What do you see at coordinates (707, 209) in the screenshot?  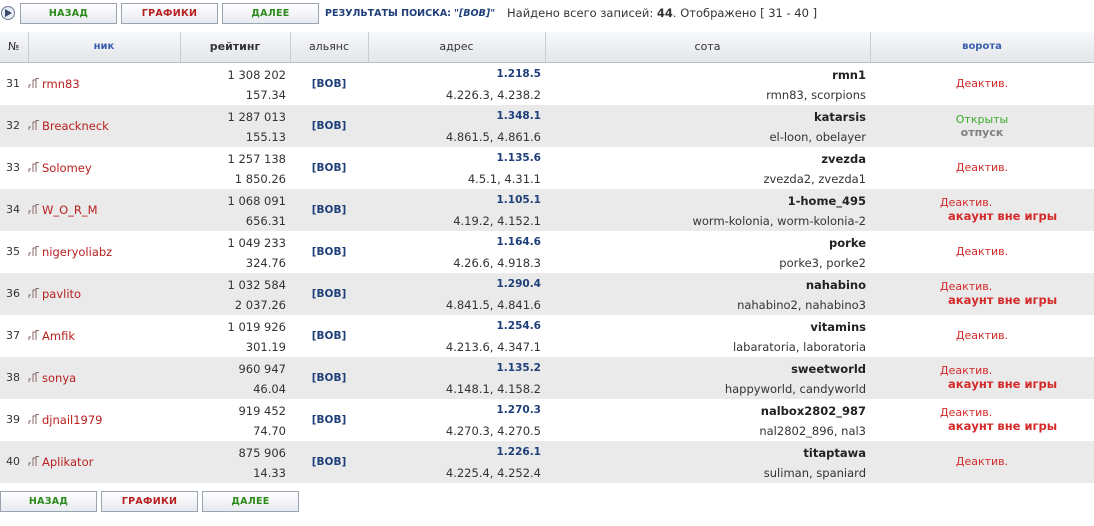 I see `sota-cell: 1-home_495 worm-kolonia, worm-kolonia-2` at bounding box center [707, 209].